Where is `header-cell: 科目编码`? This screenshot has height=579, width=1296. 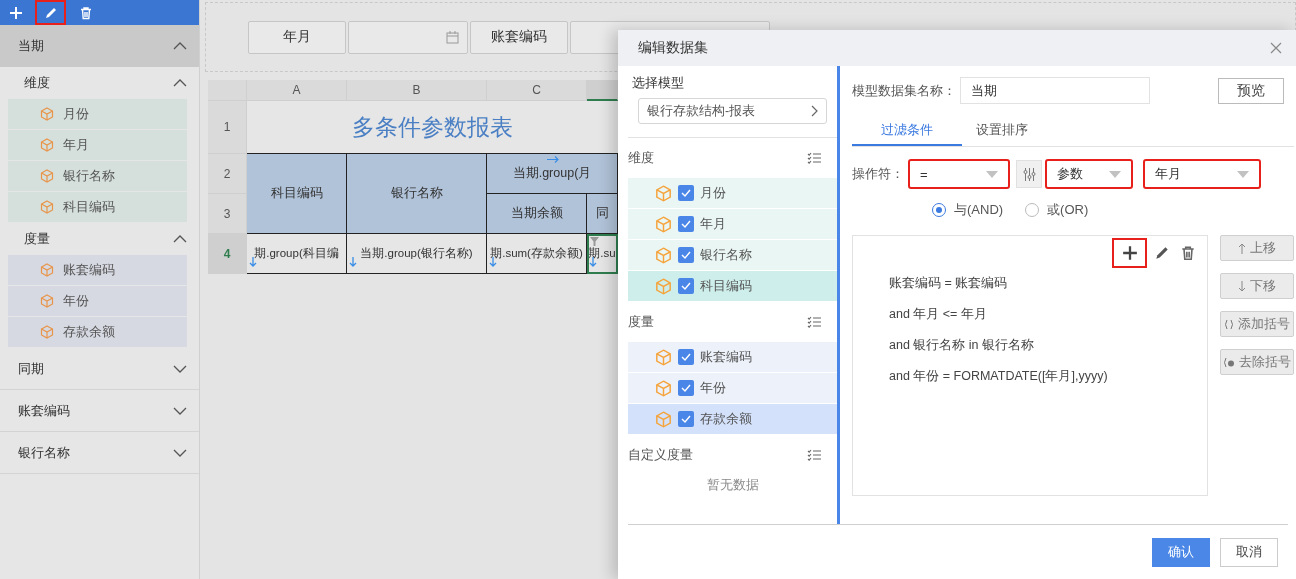 header-cell: 科目编码 is located at coordinates (297, 194).